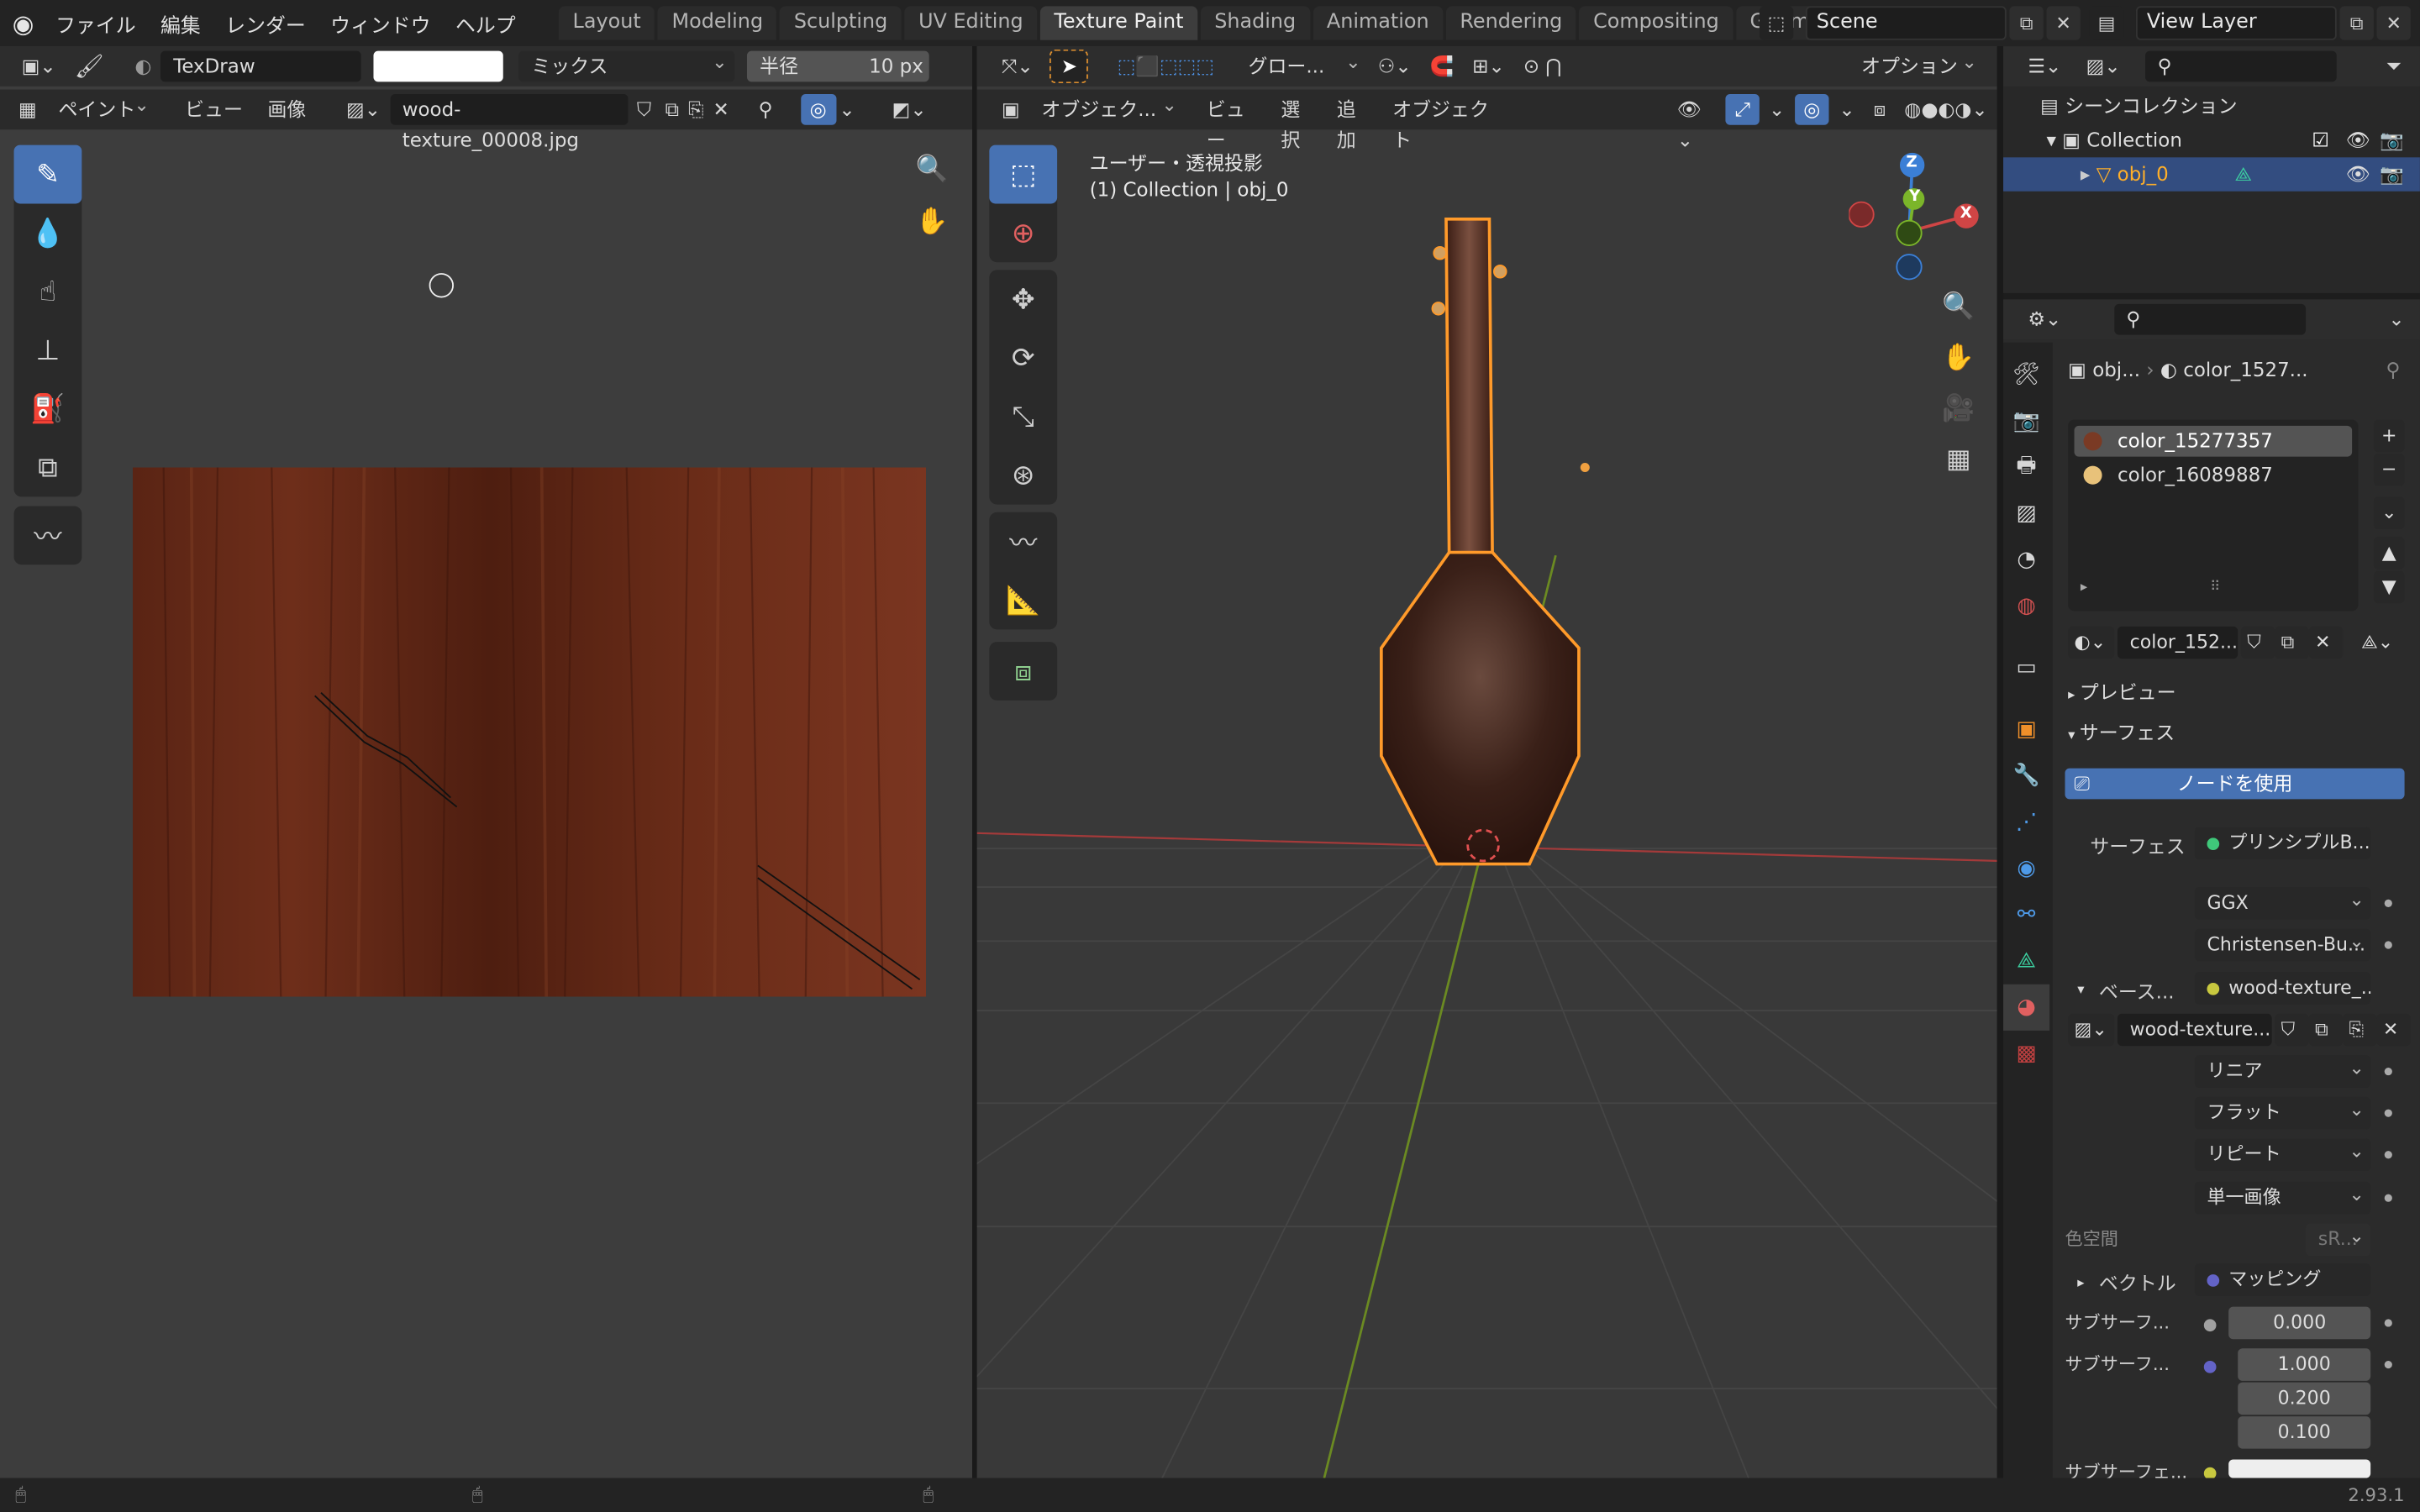 Image resolution: width=2420 pixels, height=1512 pixels. What do you see at coordinates (2236, 23) in the screenshot?
I see `view-layer-field: View Layer` at bounding box center [2236, 23].